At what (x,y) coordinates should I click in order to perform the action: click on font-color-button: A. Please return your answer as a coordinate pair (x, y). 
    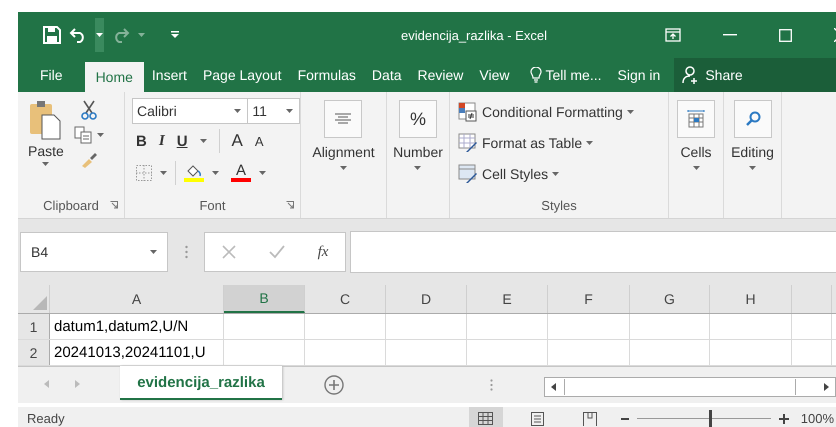
    Looking at the image, I should click on (241, 171).